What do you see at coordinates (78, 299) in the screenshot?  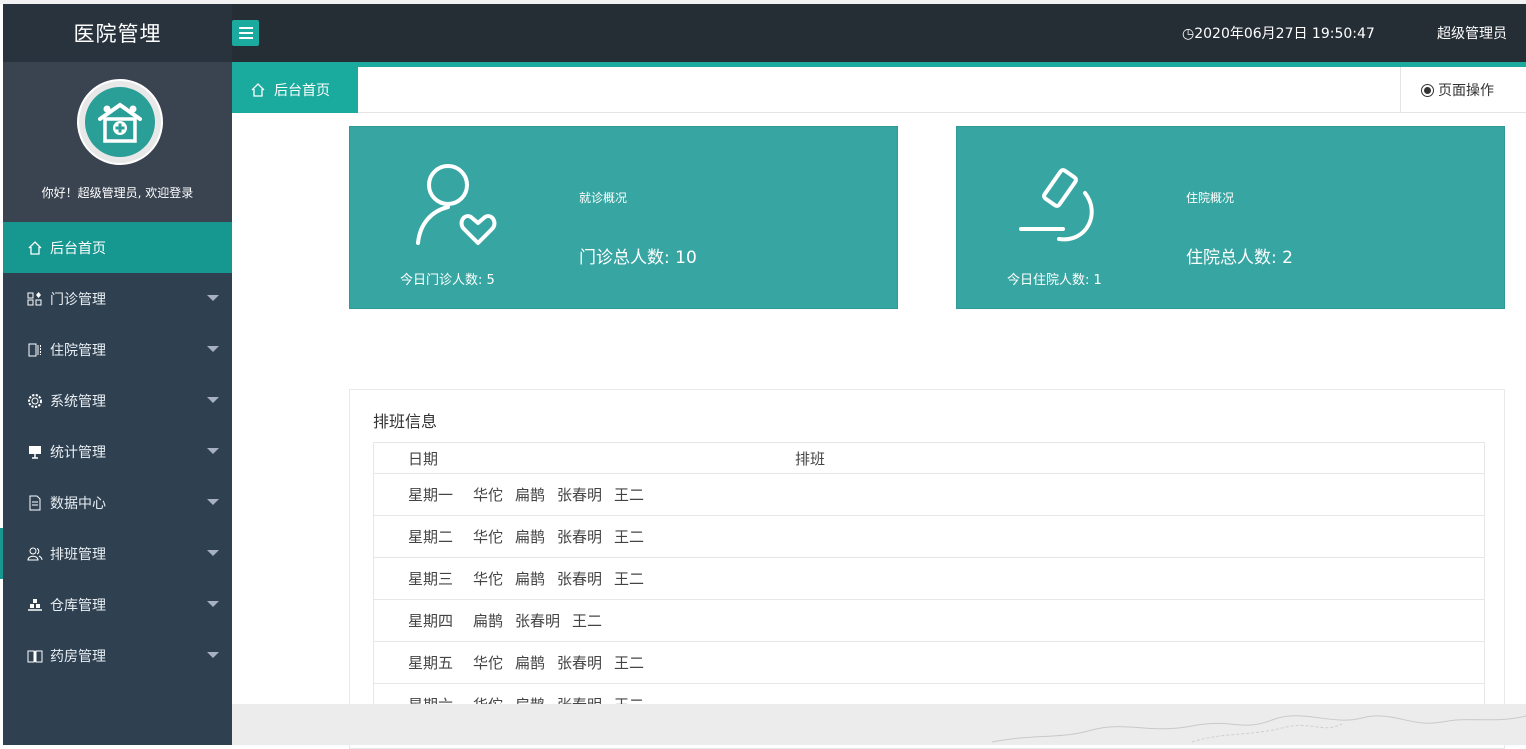 I see `sidebar-item-label: 门诊管理` at bounding box center [78, 299].